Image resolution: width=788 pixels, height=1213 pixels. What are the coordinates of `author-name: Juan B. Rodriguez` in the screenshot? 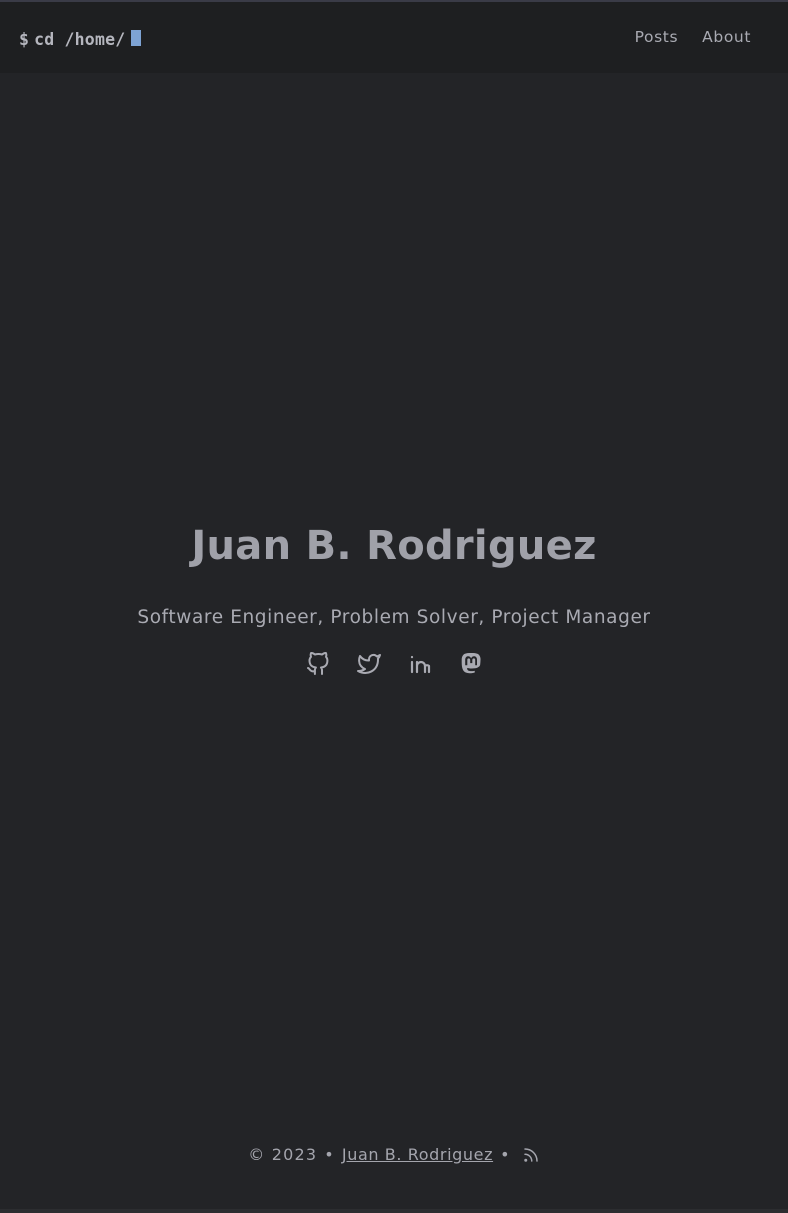 It's located at (394, 546).